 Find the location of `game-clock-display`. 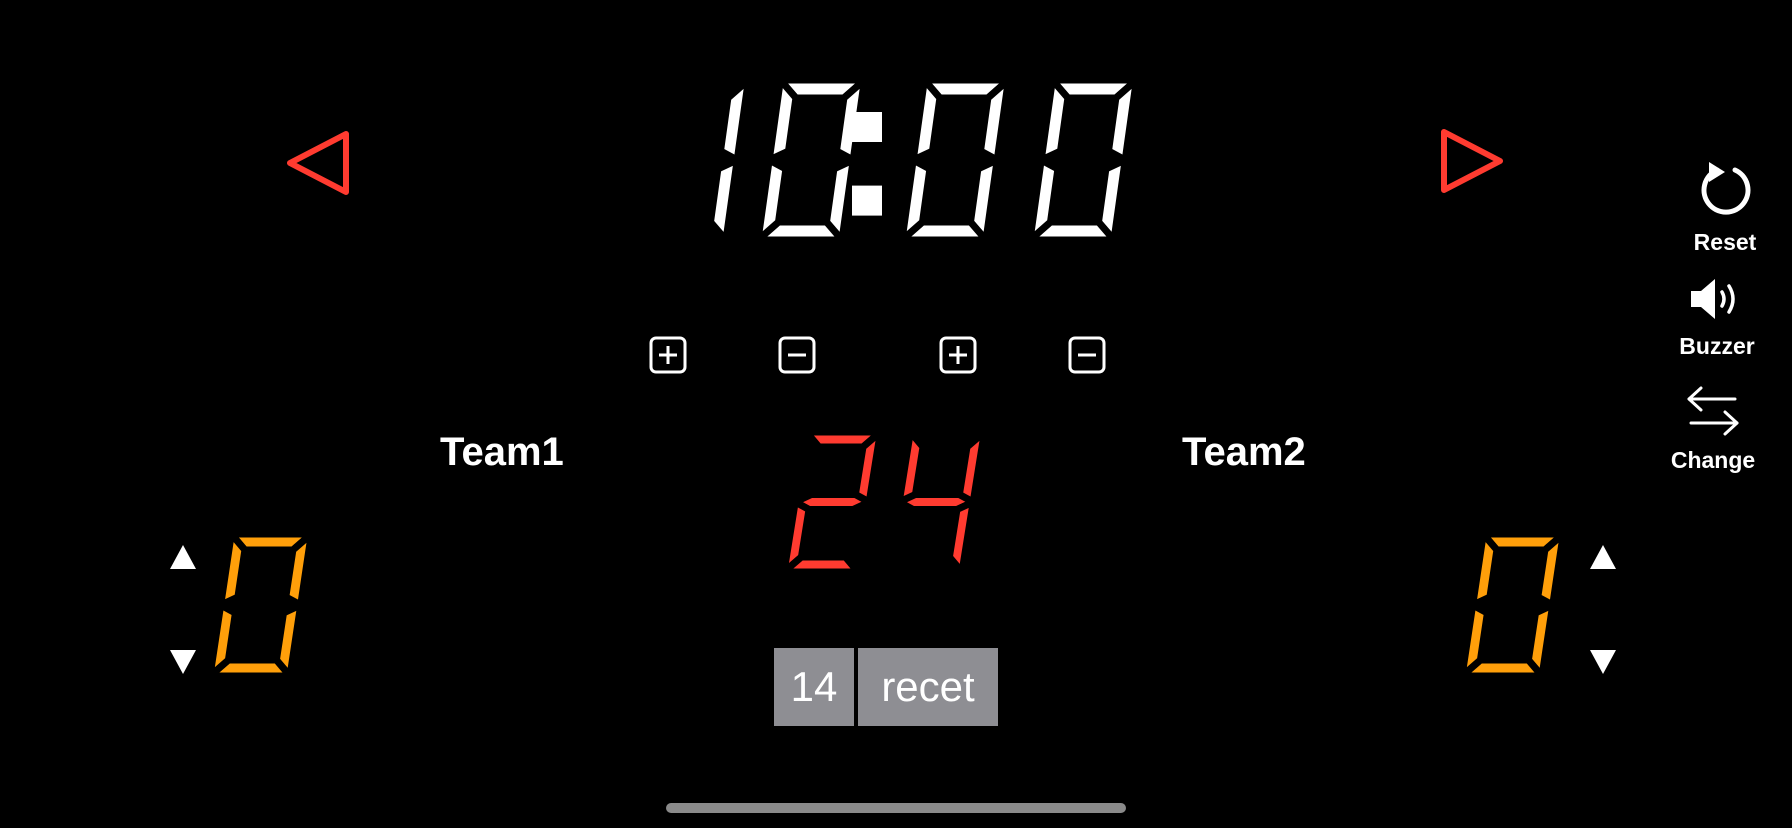

game-clock-display is located at coordinates (926, 160).